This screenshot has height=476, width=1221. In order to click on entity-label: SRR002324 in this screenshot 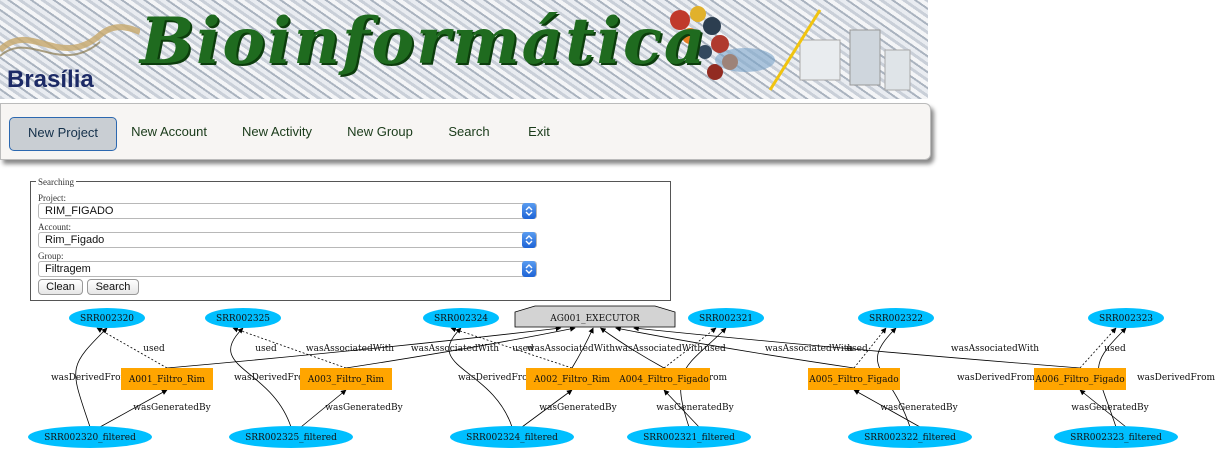, I will do `click(461, 319)`.